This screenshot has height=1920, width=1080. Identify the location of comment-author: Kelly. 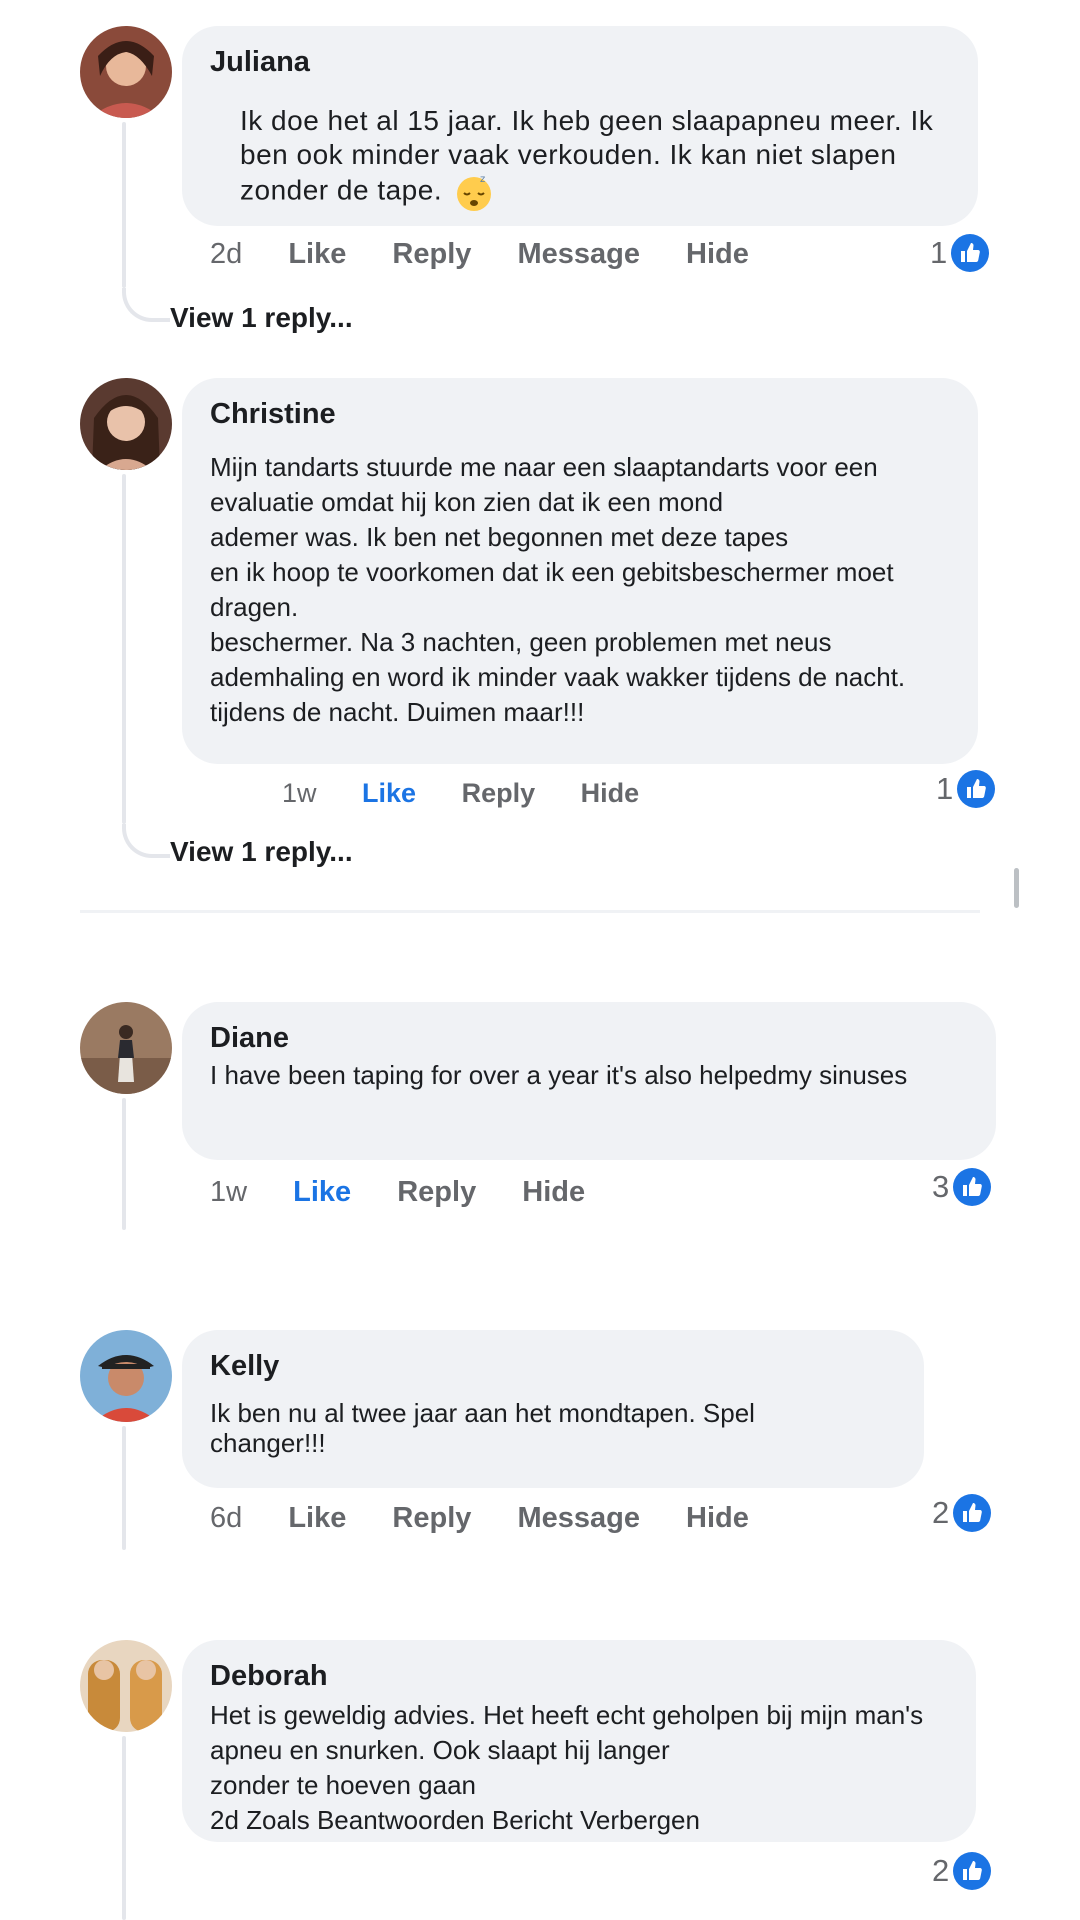
(244, 1366).